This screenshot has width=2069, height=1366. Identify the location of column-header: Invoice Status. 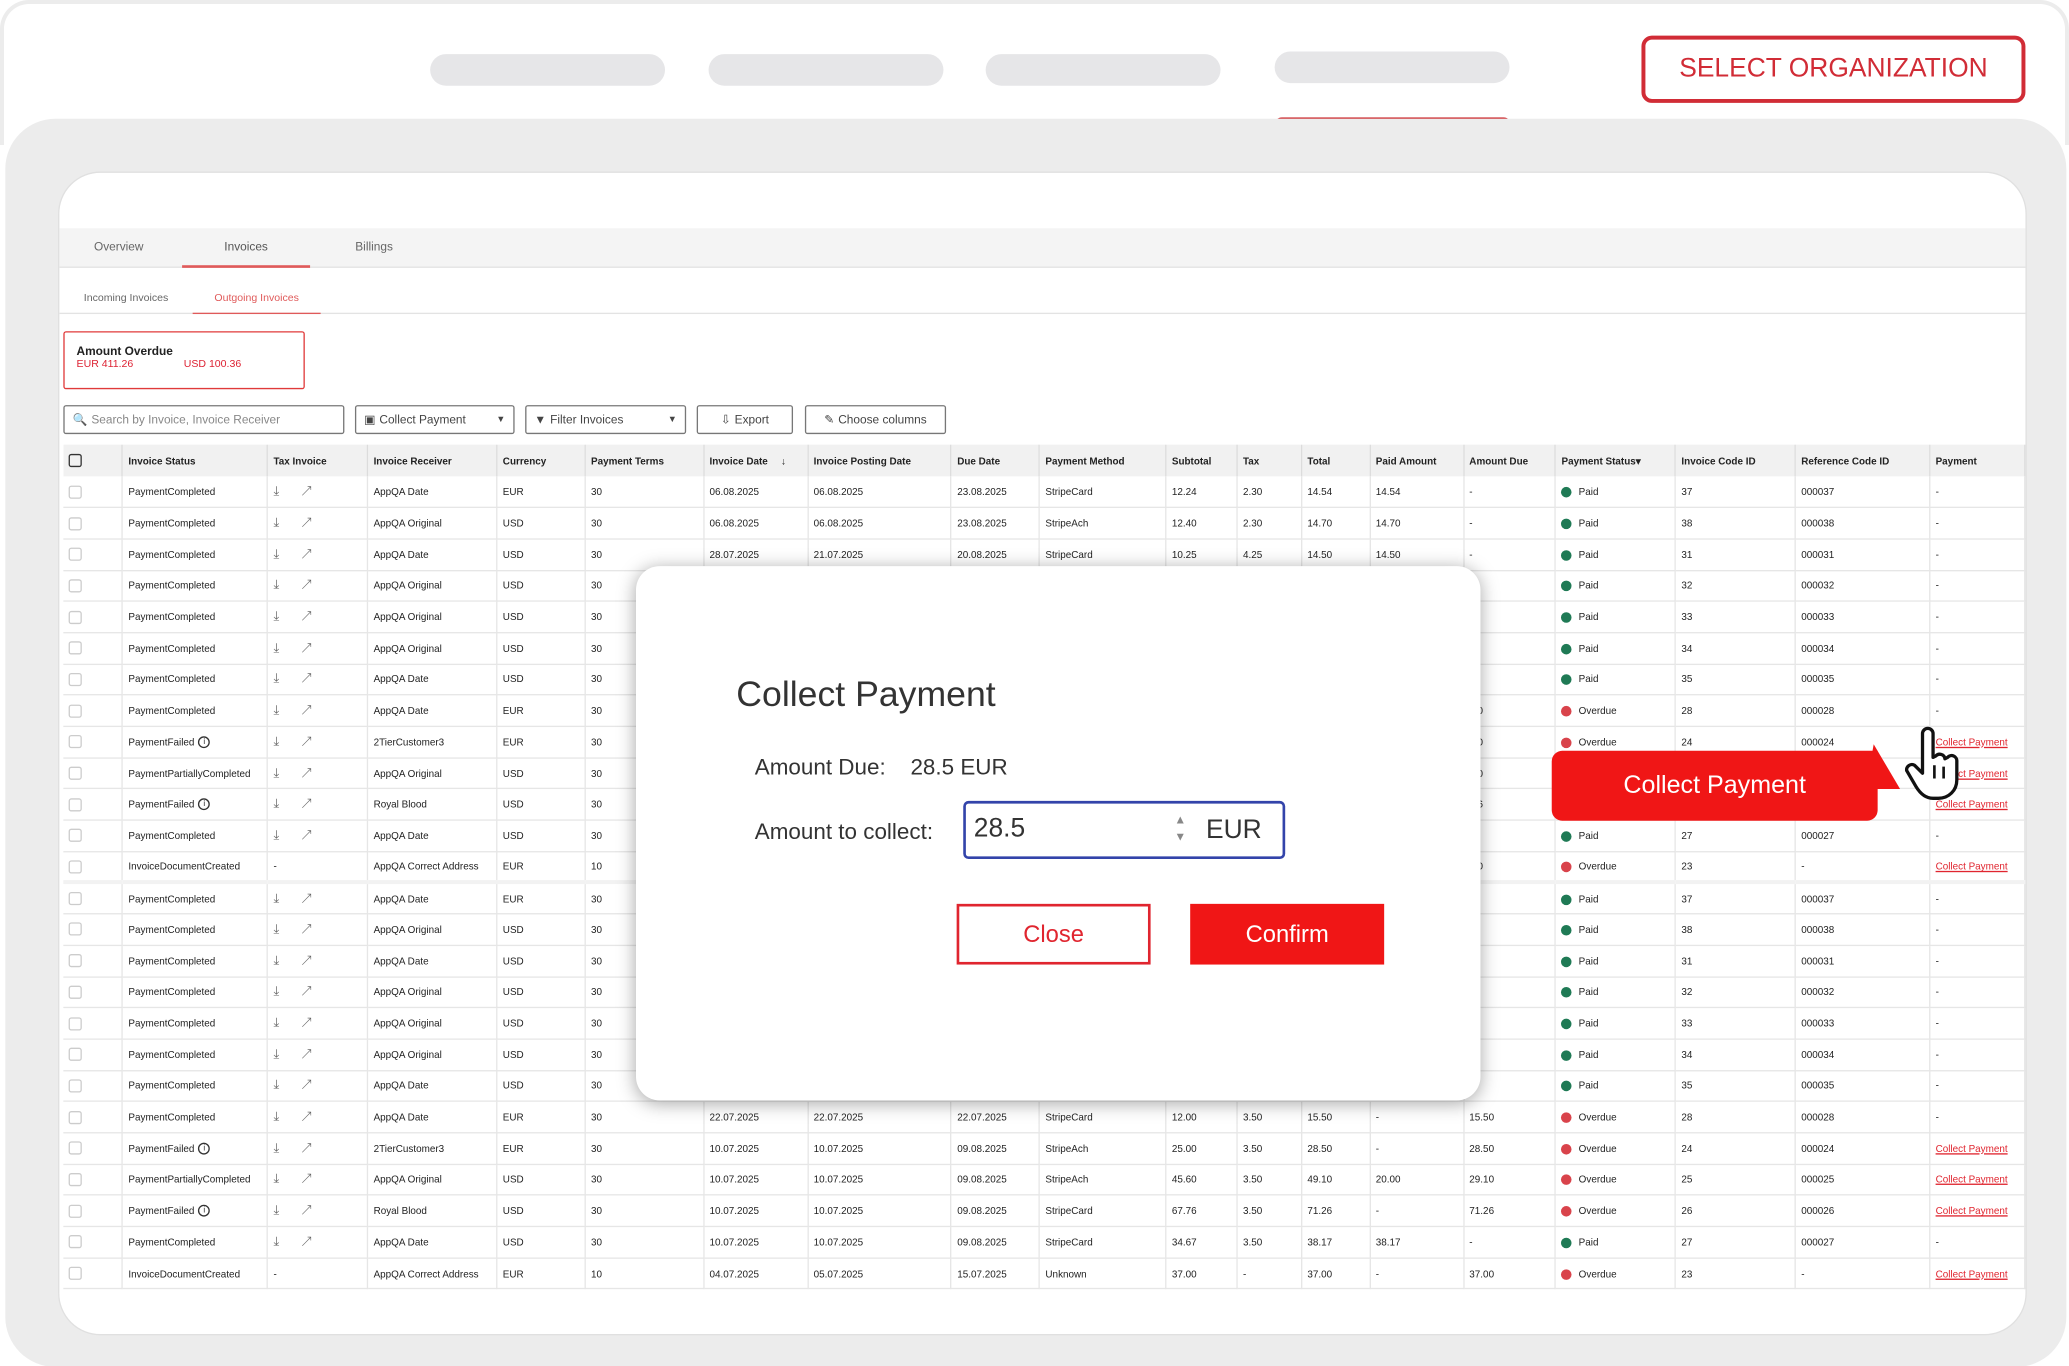
(195, 460).